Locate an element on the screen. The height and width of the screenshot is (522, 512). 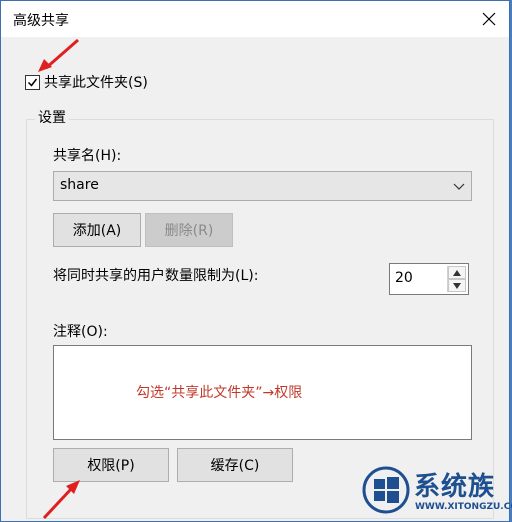
watermark: 系统族 WWW.XITONGZU.COM is located at coordinates (435, 491).